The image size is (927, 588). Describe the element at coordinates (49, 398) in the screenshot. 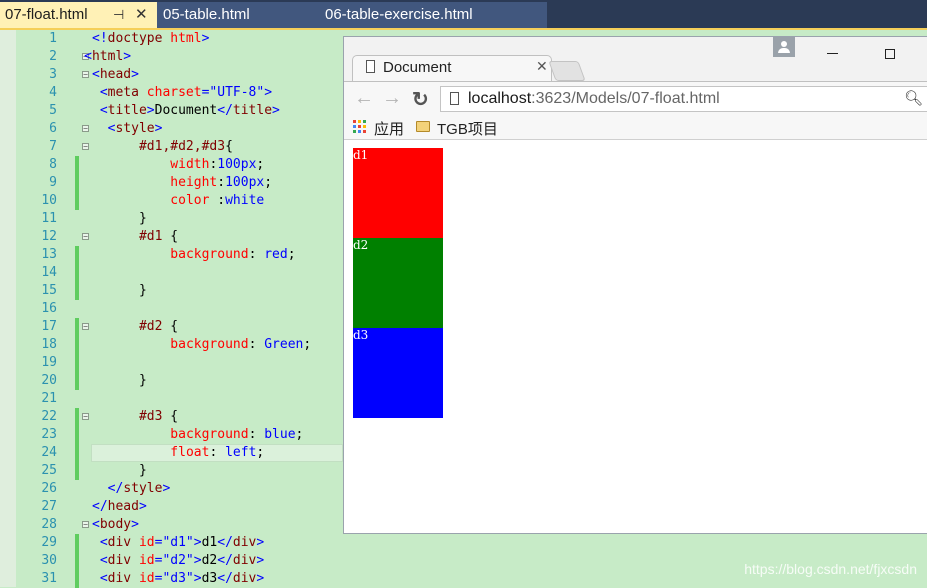

I see `line-number: 21` at that location.